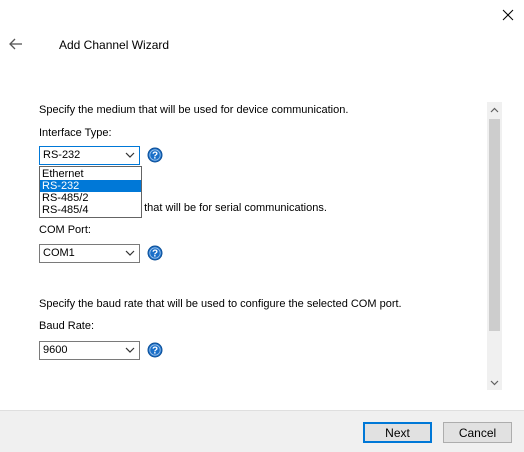  Describe the element at coordinates (90, 186) in the screenshot. I see `dropdown-option-rs232: RS-232` at that location.